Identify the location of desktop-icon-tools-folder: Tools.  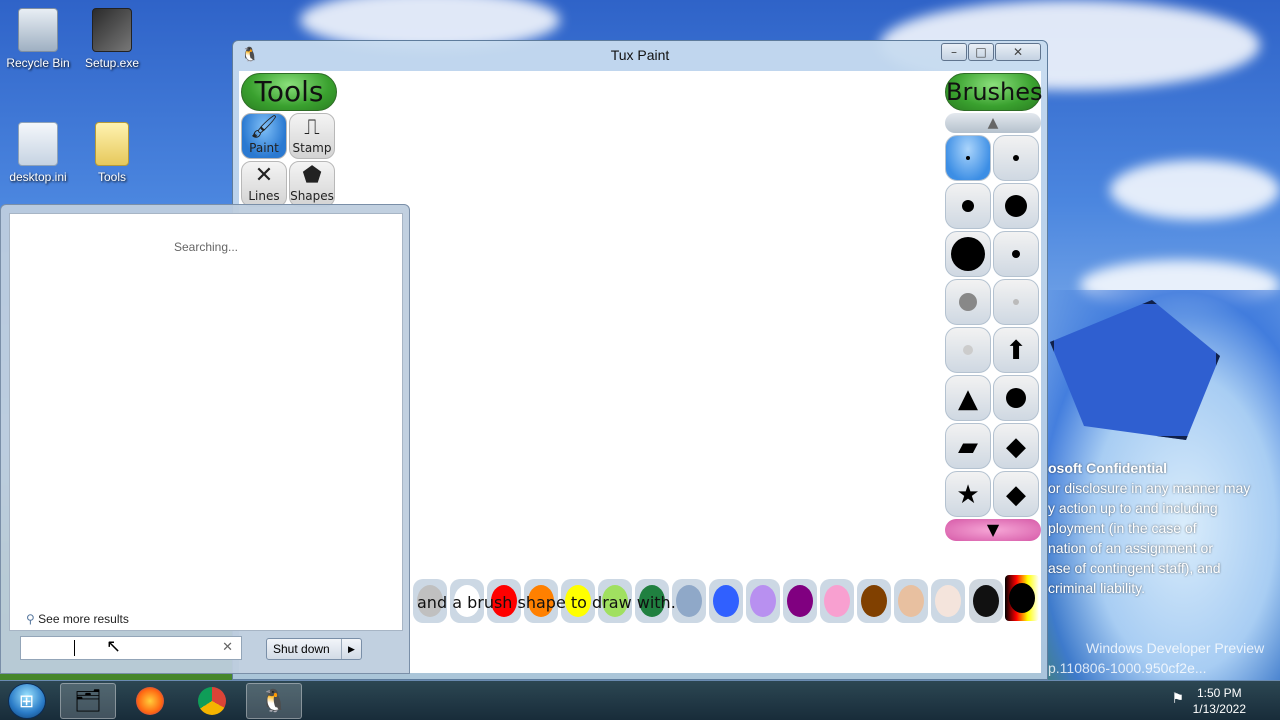
(112, 153).